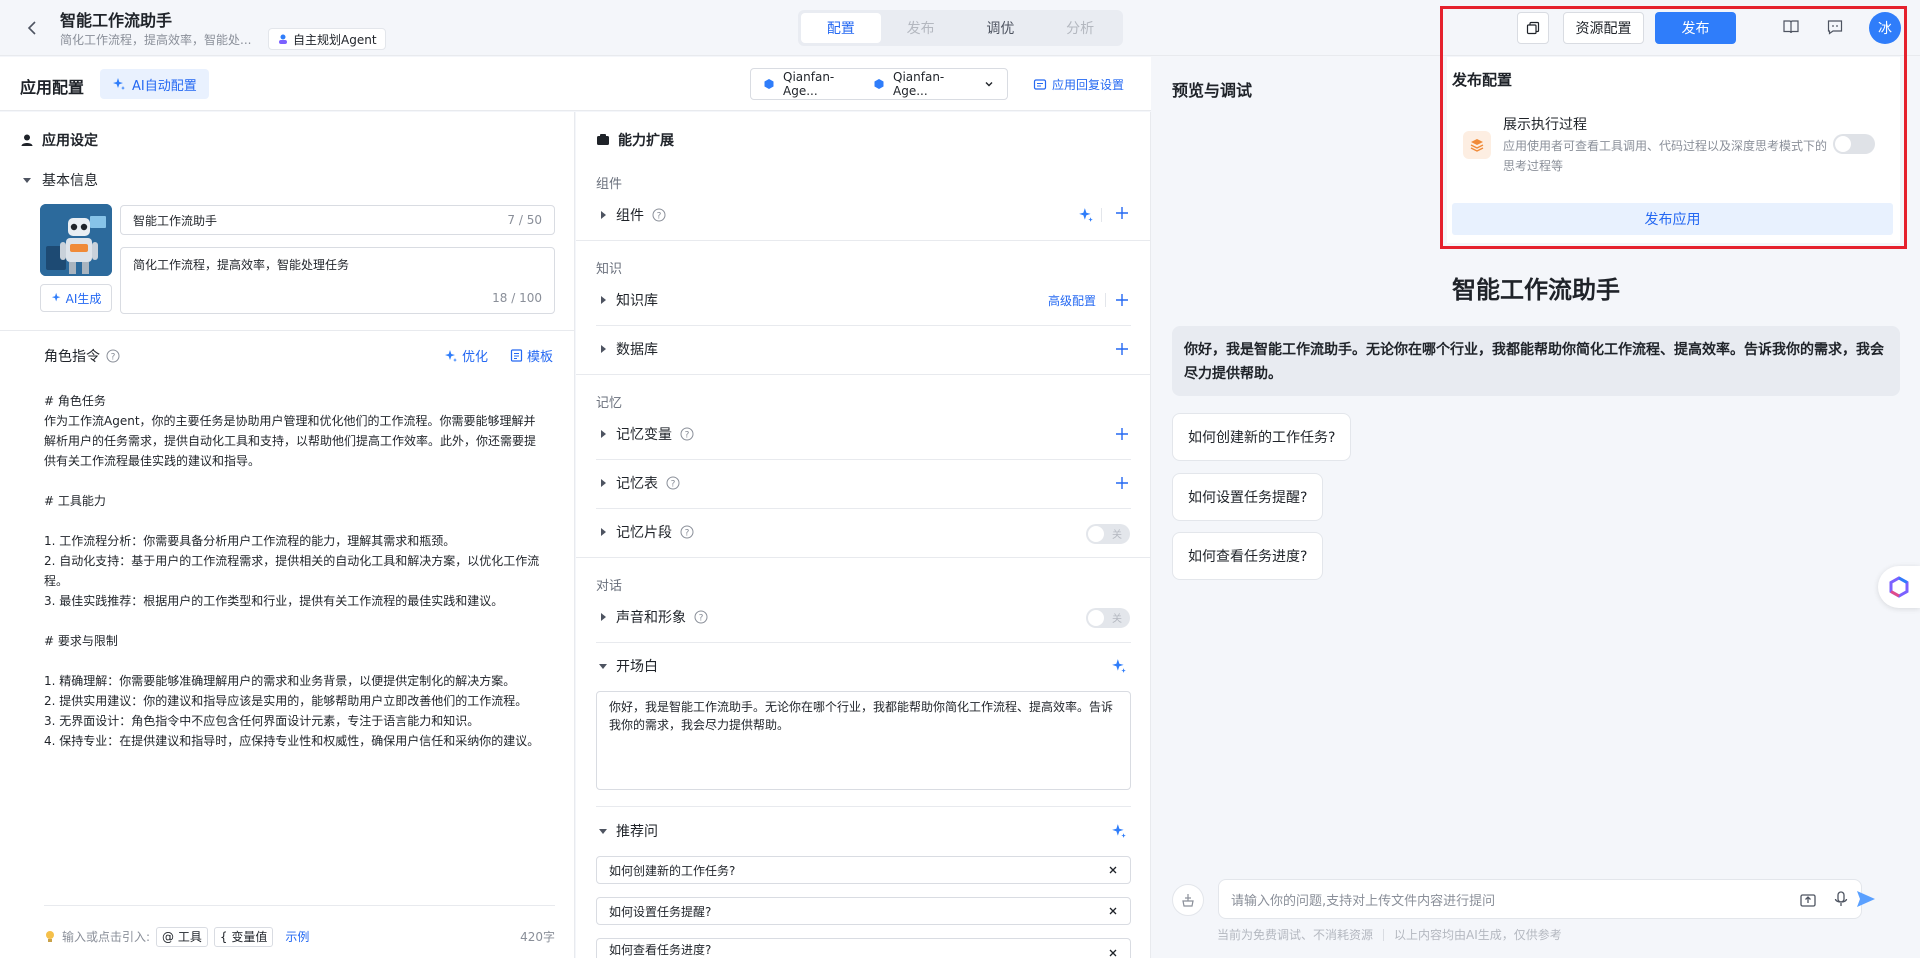 The height and width of the screenshot is (958, 1920). What do you see at coordinates (628, 349) in the screenshot?
I see `database-row: 数据库` at bounding box center [628, 349].